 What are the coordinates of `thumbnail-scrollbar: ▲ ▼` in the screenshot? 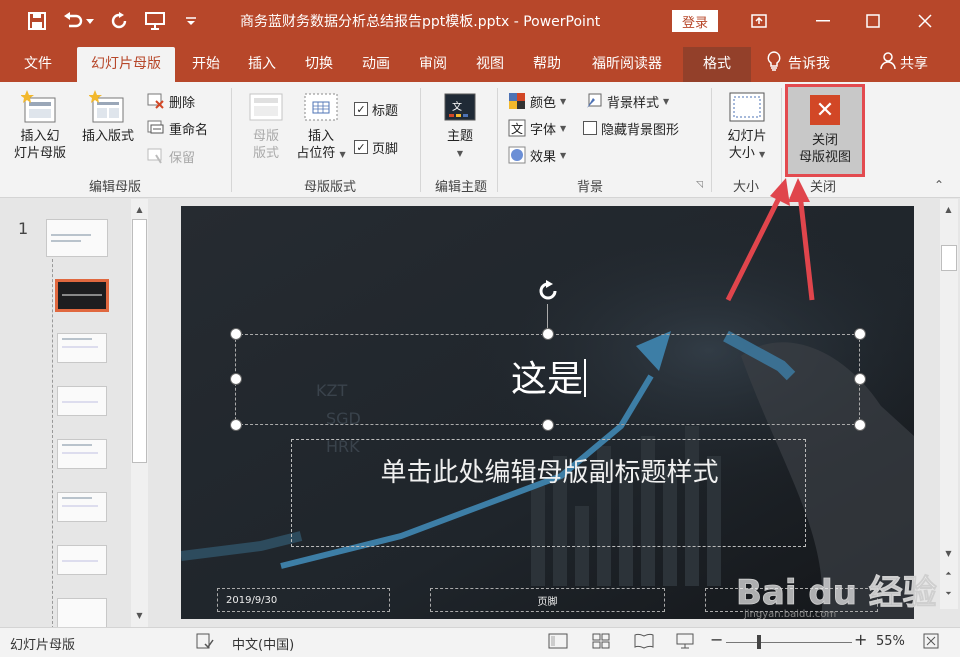 It's located at (139, 413).